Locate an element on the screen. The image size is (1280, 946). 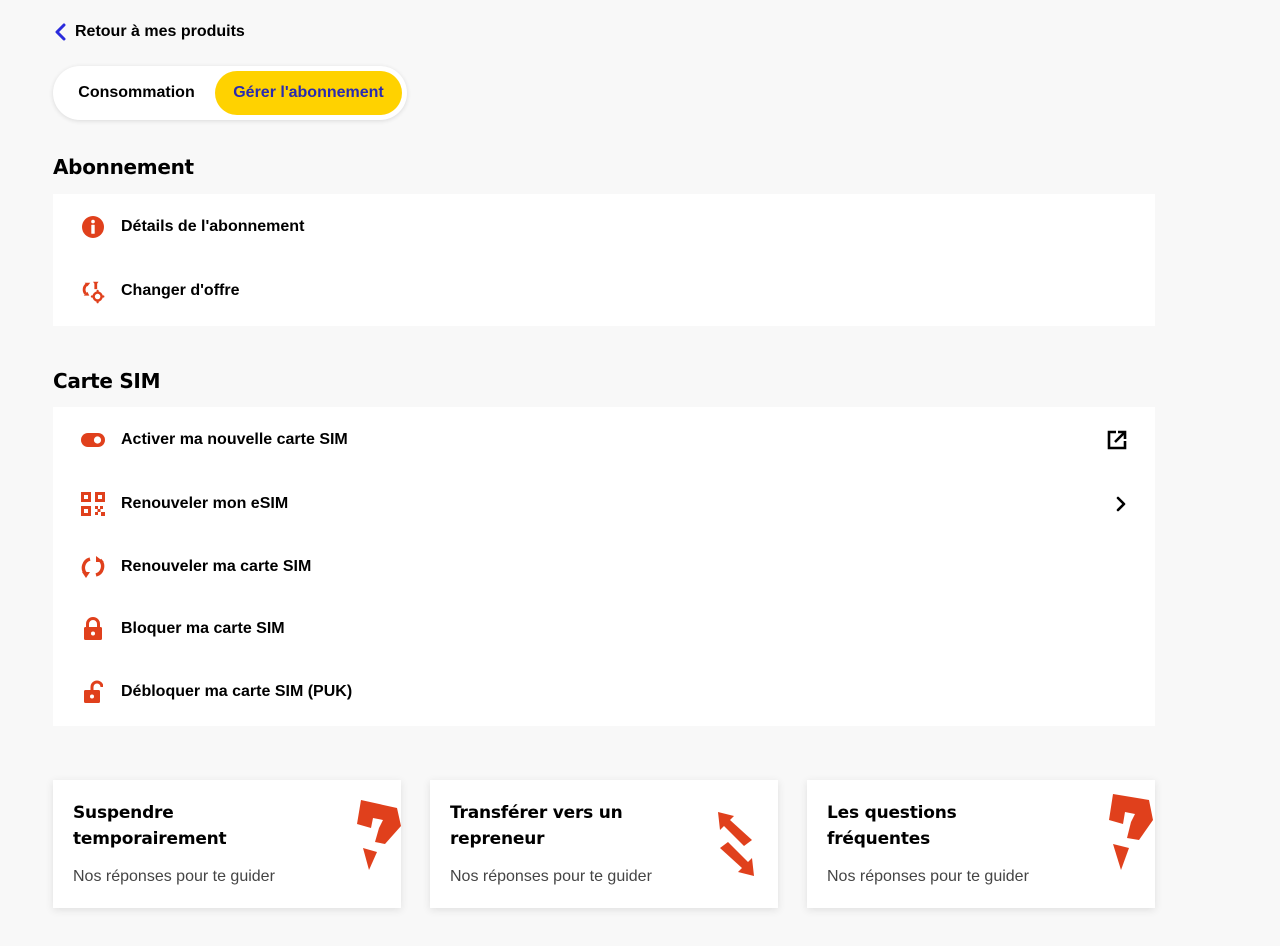
tab-switcher: Consommation Gérer l'abonnement is located at coordinates (230, 93).